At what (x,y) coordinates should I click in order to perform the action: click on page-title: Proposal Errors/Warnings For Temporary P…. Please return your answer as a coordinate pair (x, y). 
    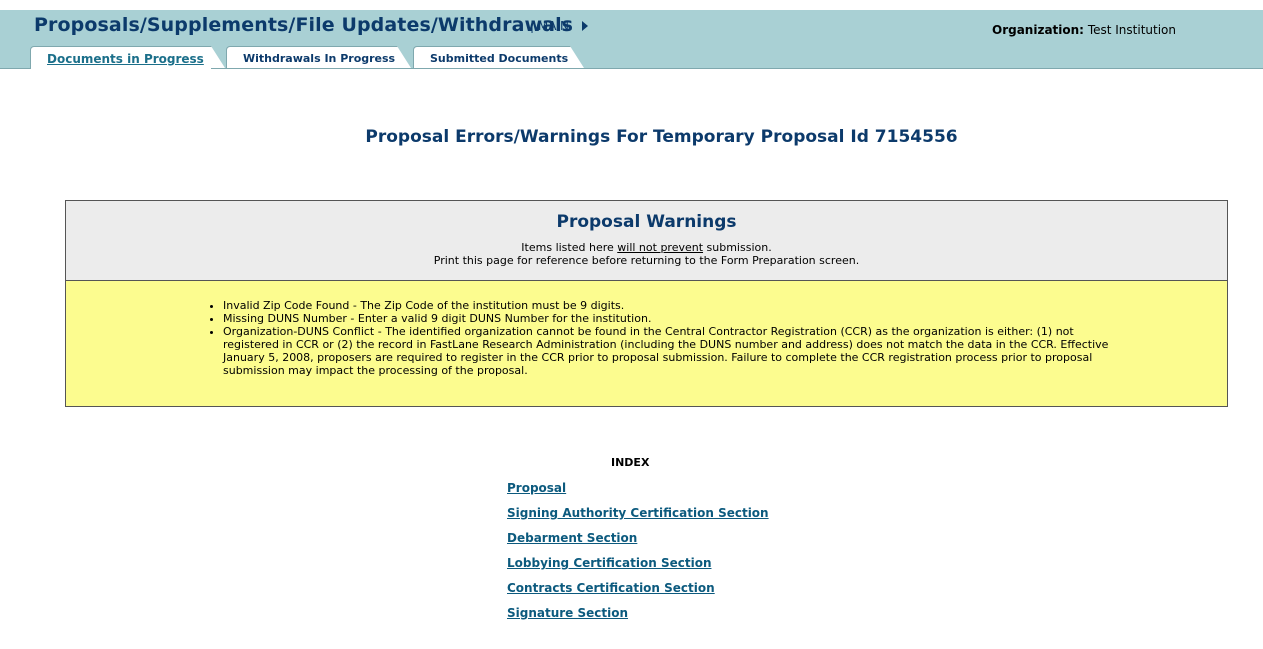
    Looking at the image, I should click on (661, 137).